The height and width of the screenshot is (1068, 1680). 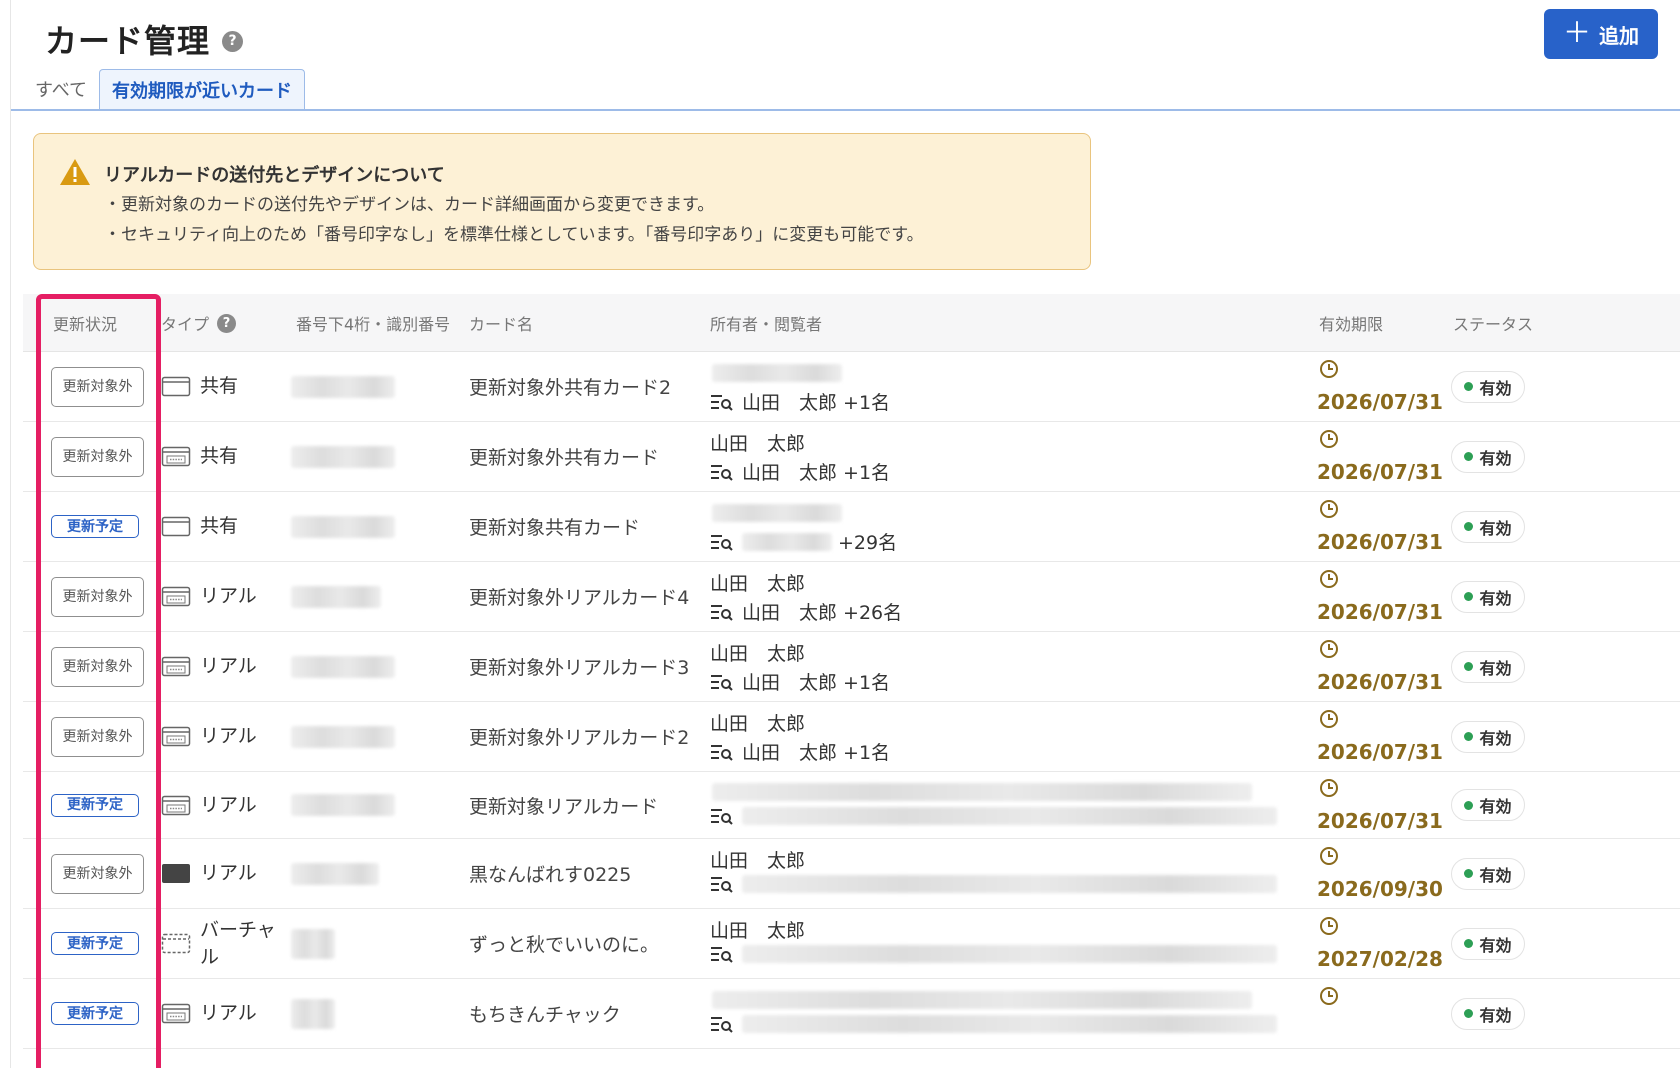 I want to click on add-card-button: ＋ 追加, so click(x=1601, y=34).